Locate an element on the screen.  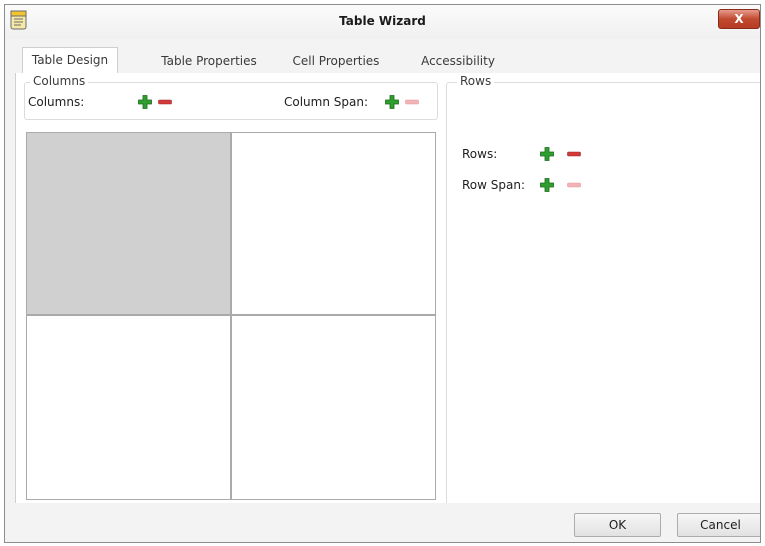
dialog-title: Table Wizard is located at coordinates (382, 21).